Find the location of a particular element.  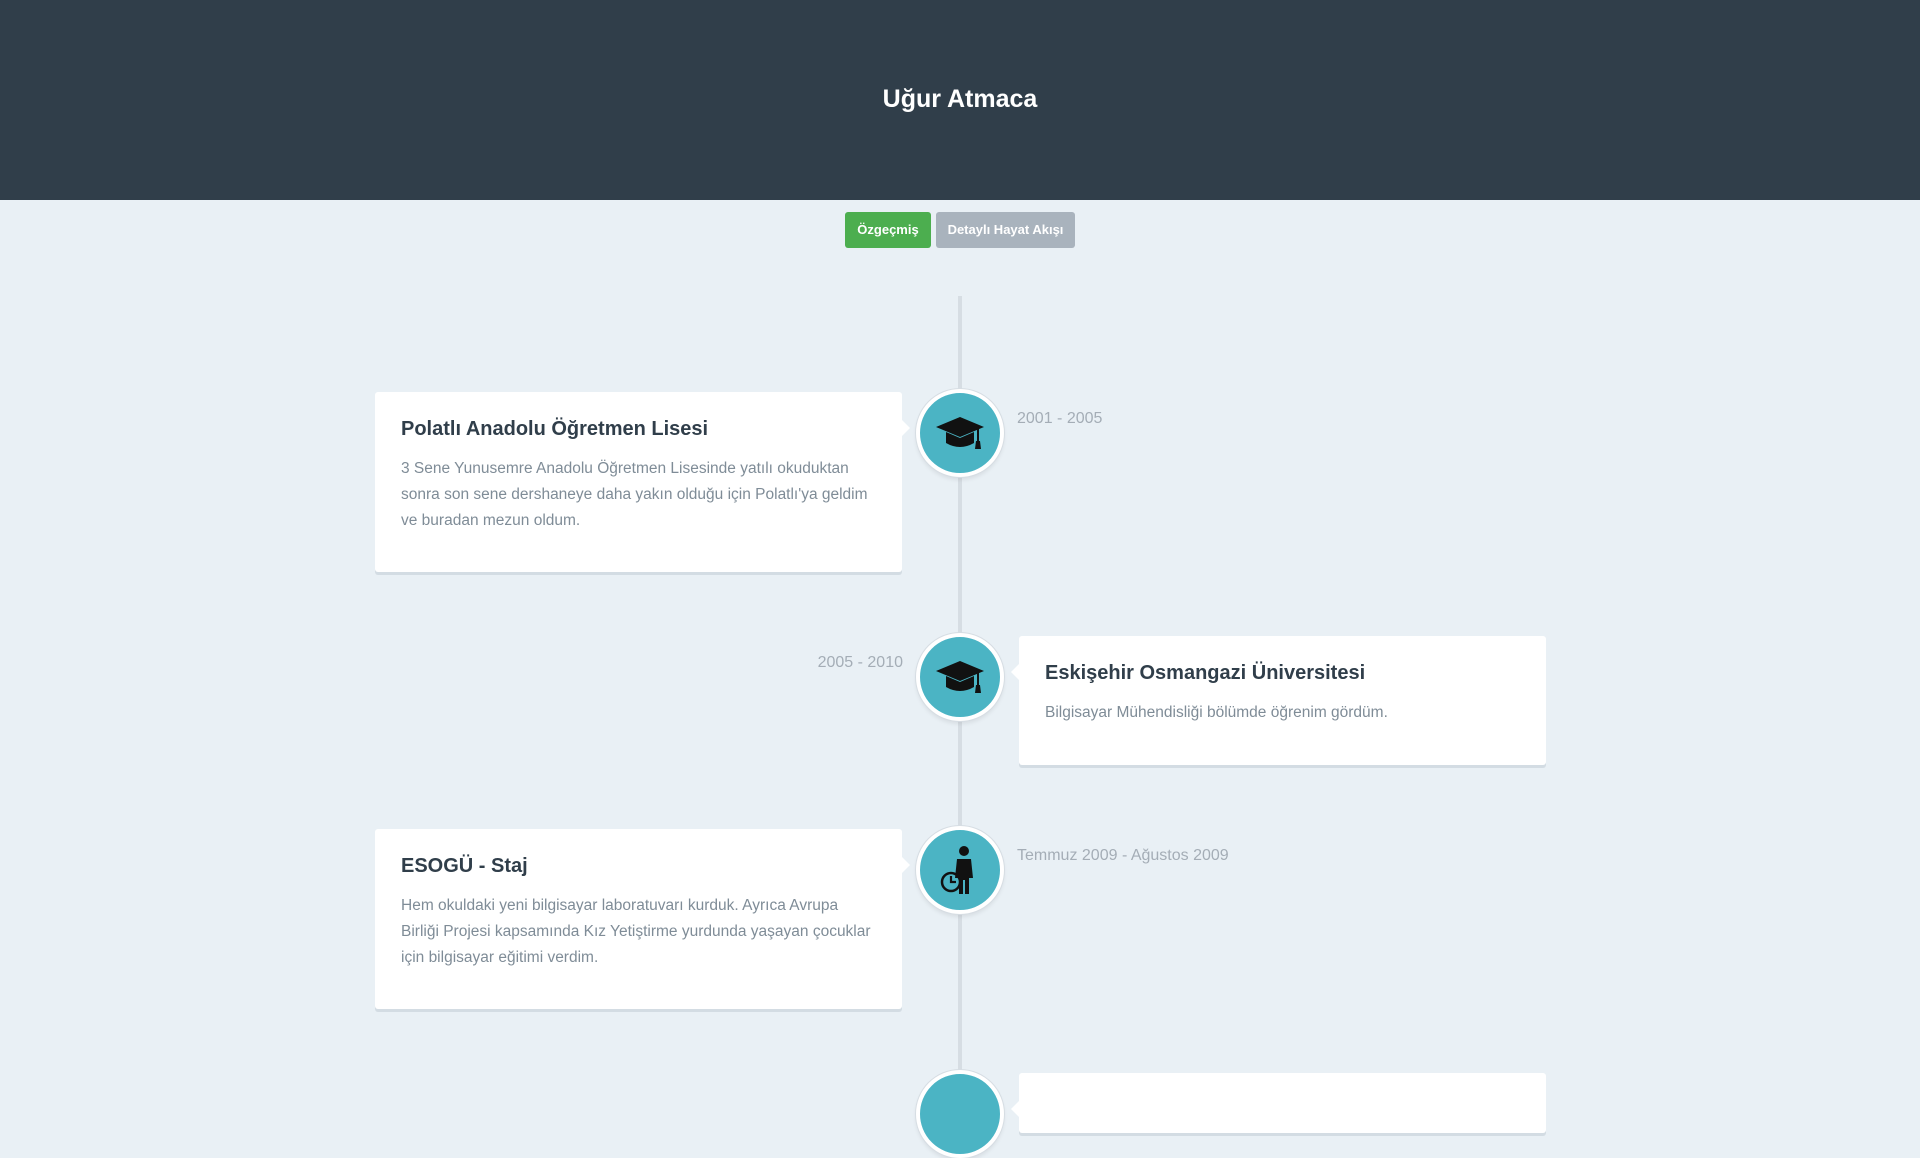

timeline-date: 2001 - 2005 is located at coordinates (1060, 418).